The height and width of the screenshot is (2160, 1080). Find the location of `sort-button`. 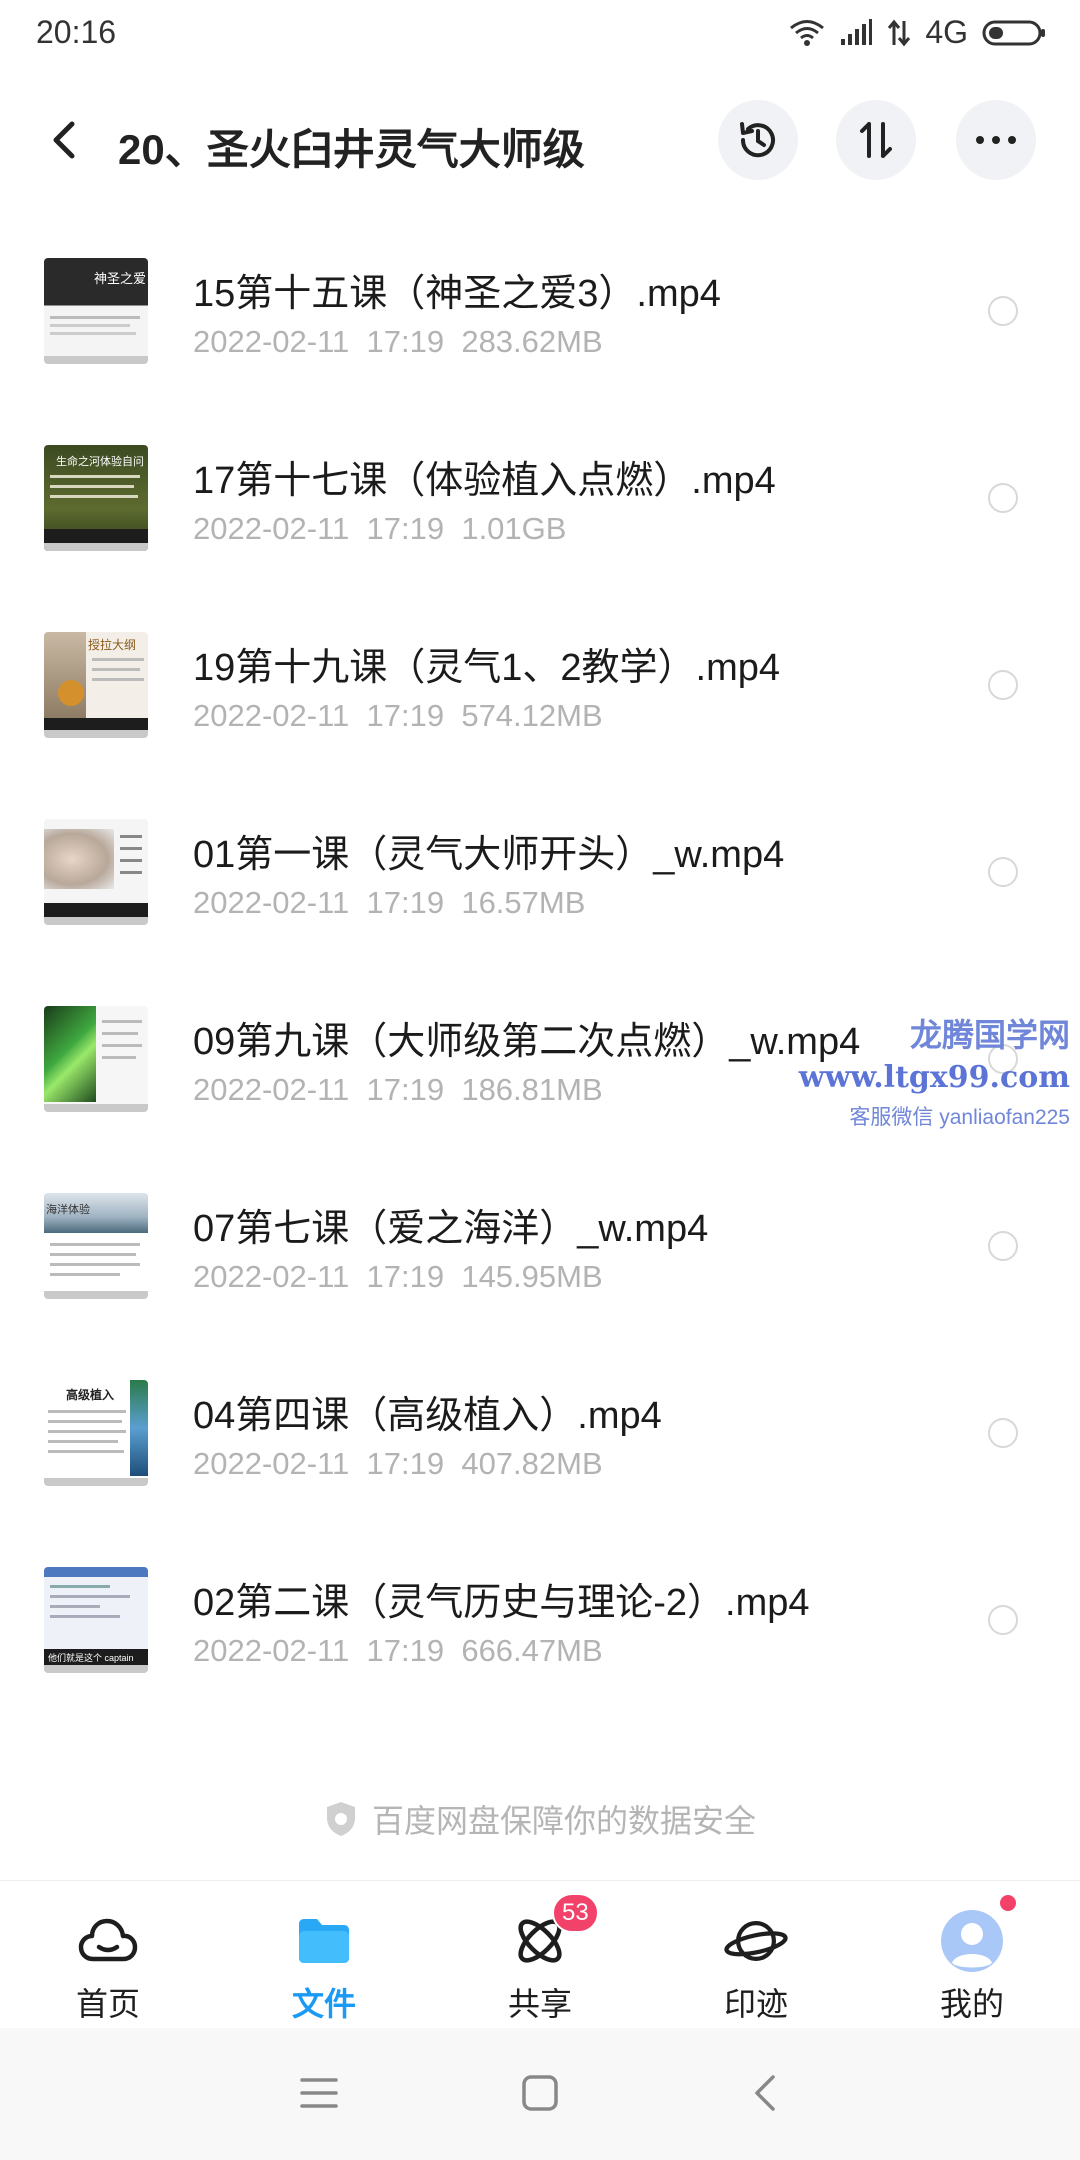

sort-button is located at coordinates (876, 140).